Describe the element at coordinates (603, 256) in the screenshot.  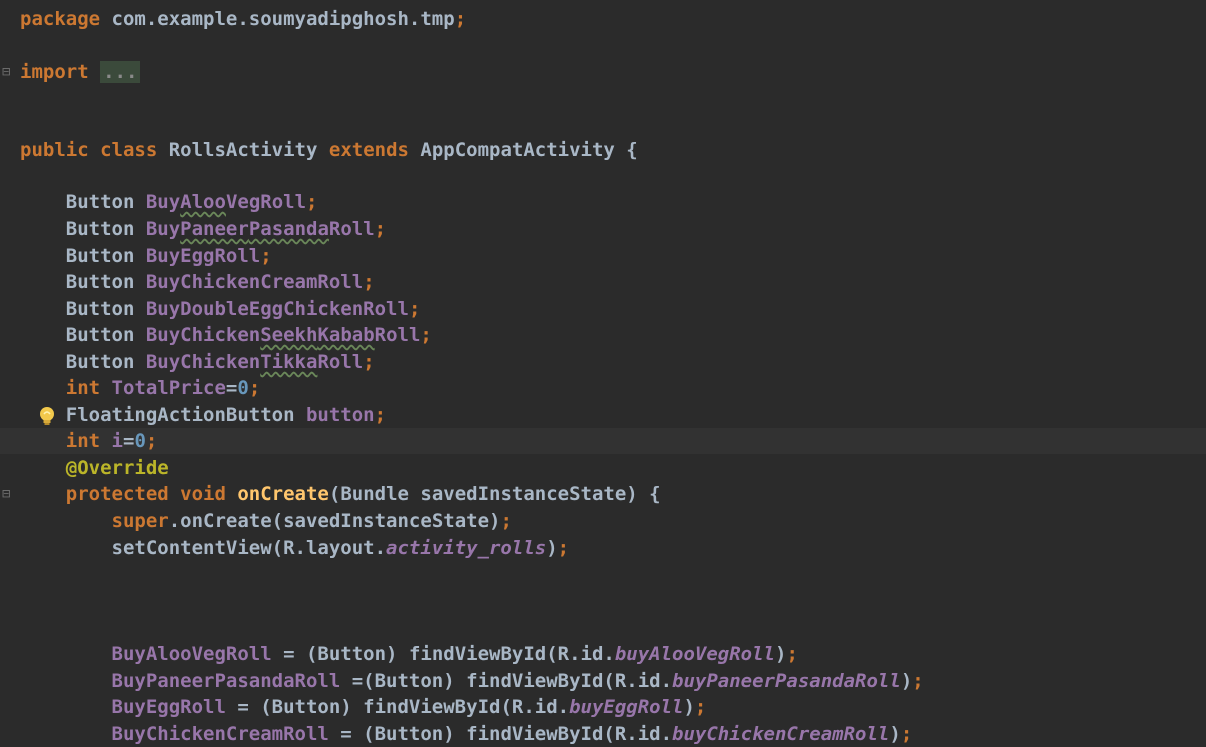
I see `code-line: Button BuyEggRoll;` at that location.